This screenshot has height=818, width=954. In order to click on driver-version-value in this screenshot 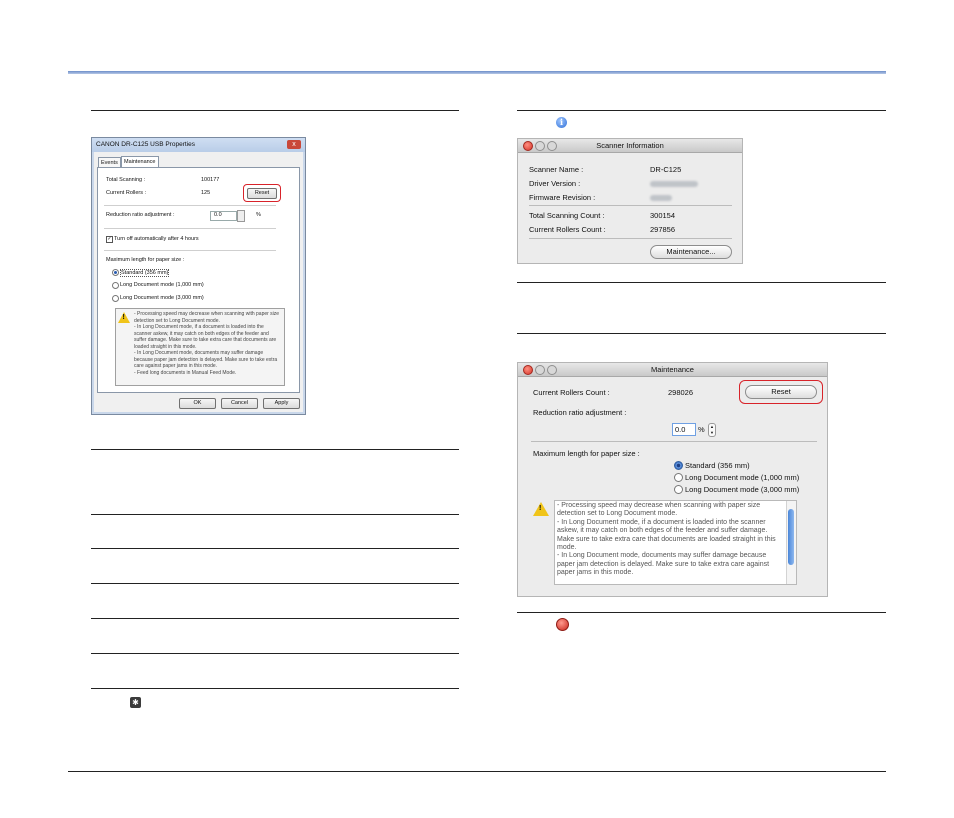, I will do `click(674, 184)`.